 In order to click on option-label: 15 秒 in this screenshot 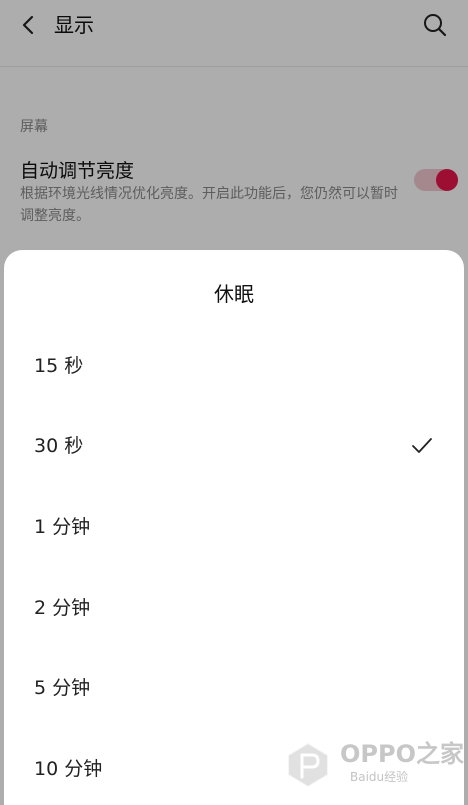, I will do `click(59, 366)`.